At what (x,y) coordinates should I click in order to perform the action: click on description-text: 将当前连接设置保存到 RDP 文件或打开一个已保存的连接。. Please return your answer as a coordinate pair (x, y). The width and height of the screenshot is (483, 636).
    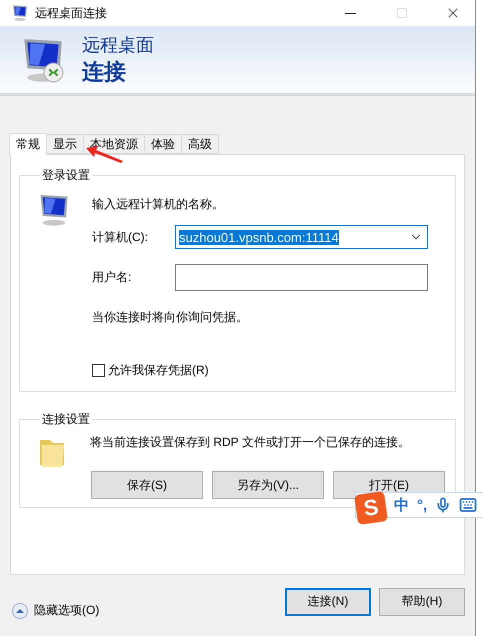
    Looking at the image, I should click on (250, 442).